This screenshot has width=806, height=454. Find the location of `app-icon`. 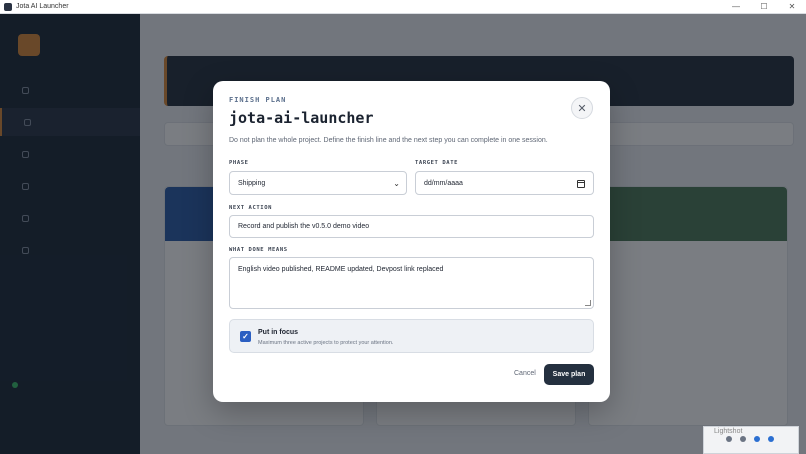

app-icon is located at coordinates (8, 6).